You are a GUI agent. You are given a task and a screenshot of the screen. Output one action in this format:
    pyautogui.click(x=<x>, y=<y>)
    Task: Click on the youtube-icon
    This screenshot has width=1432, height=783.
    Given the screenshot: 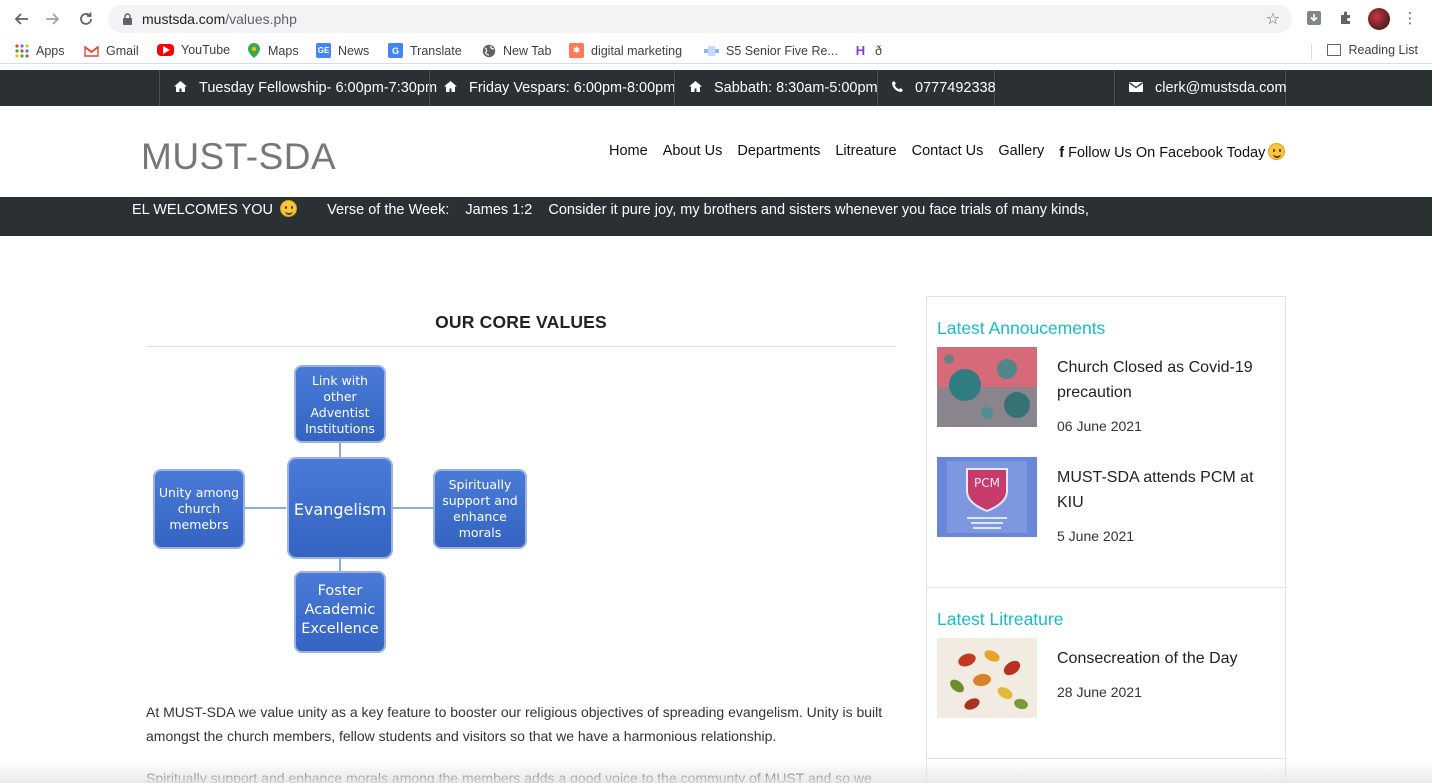 What is the action you would take?
    pyautogui.click(x=165, y=50)
    